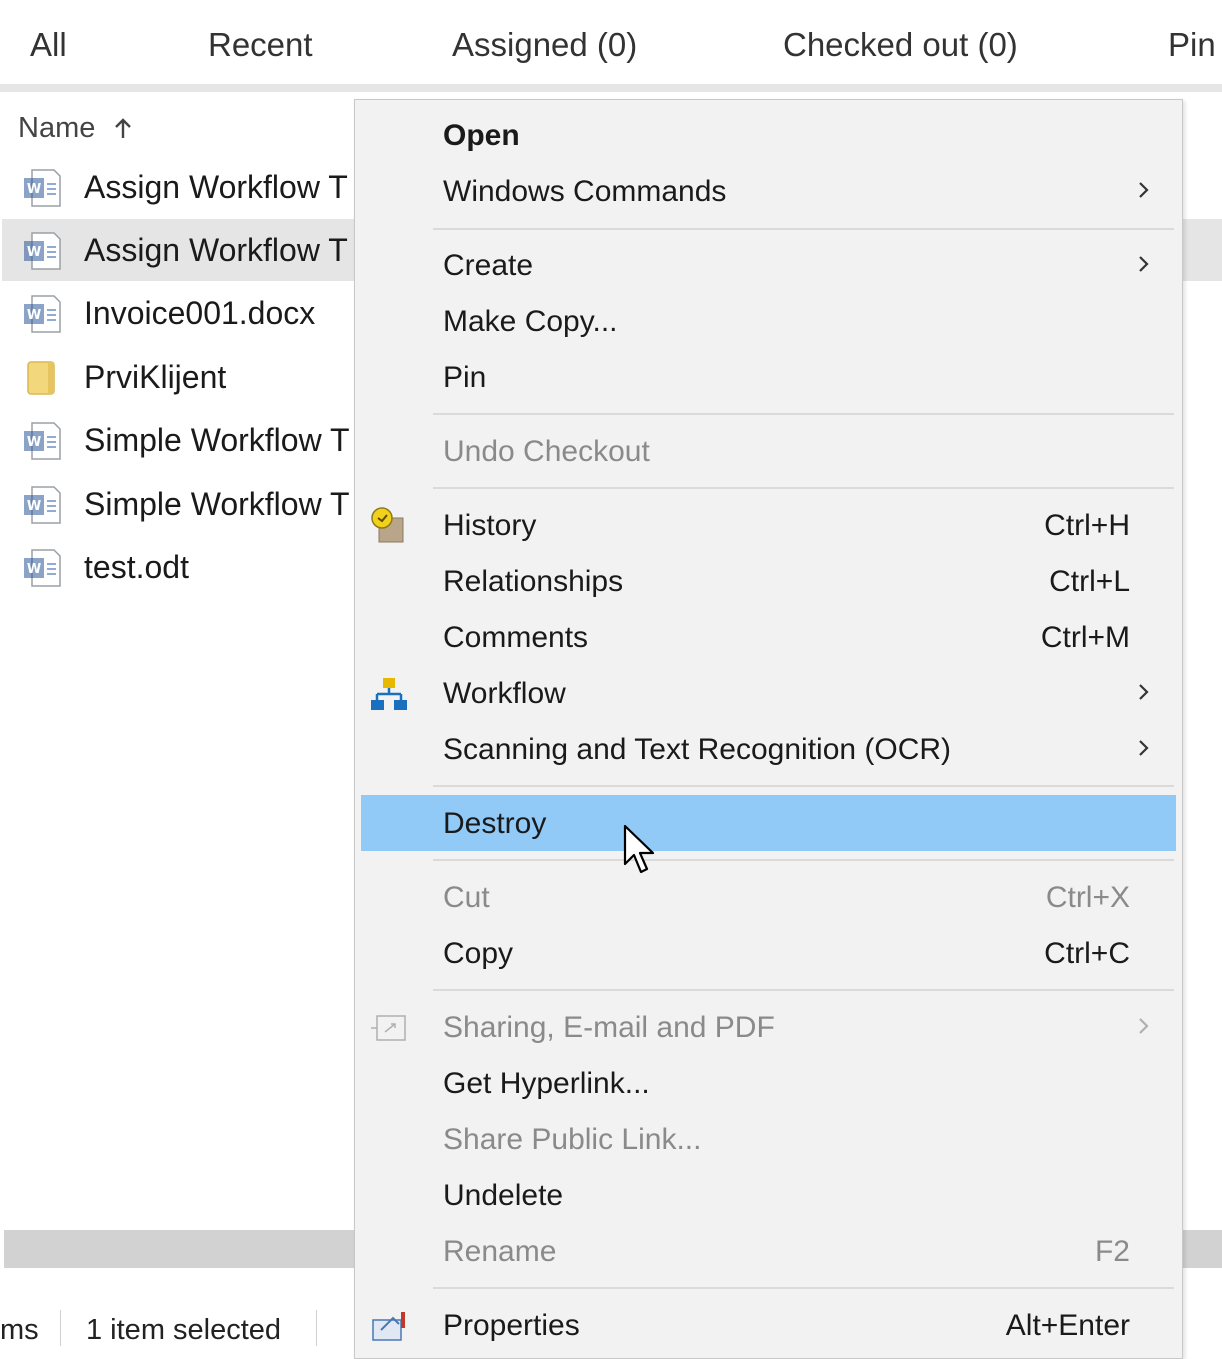  What do you see at coordinates (768, 265) in the screenshot?
I see `menu-item-create: Create` at bounding box center [768, 265].